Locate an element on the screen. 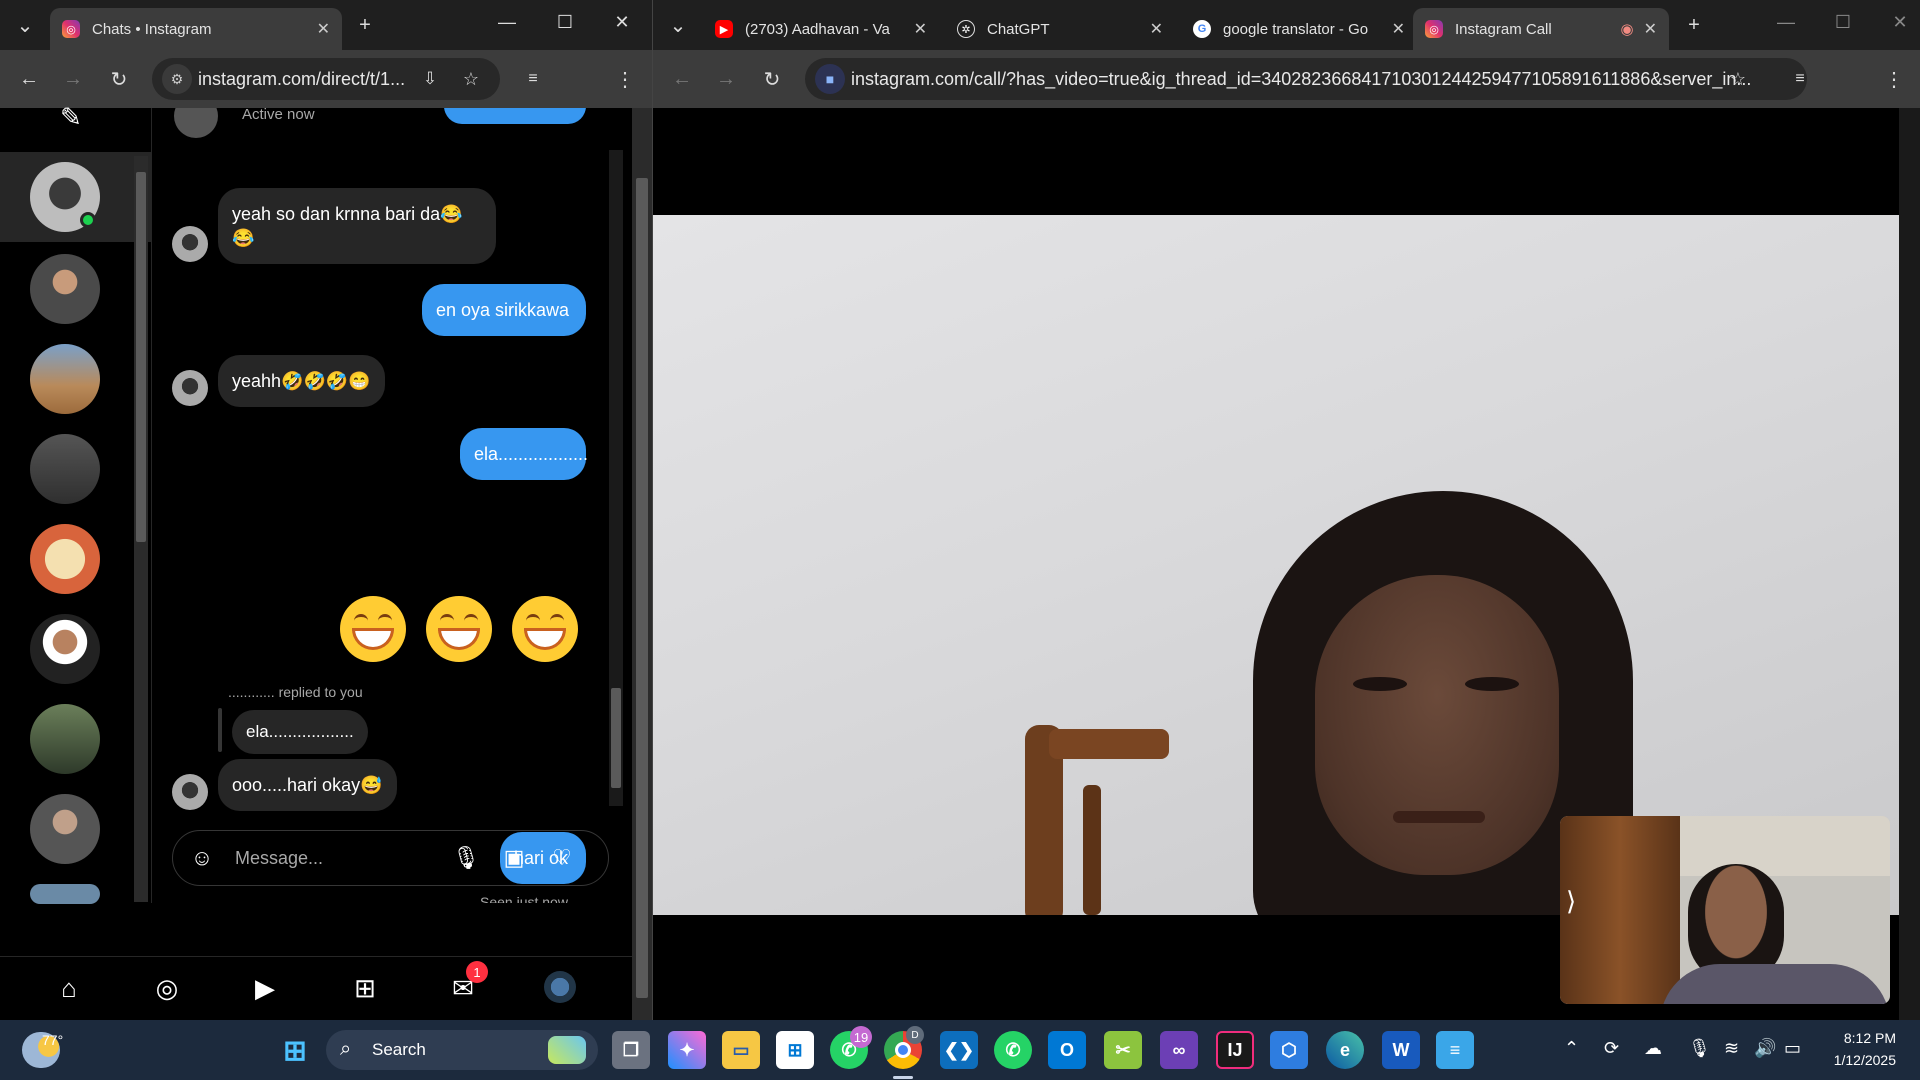 The width and height of the screenshot is (1920, 1080). image-icon: ▣ is located at coordinates (514, 858).